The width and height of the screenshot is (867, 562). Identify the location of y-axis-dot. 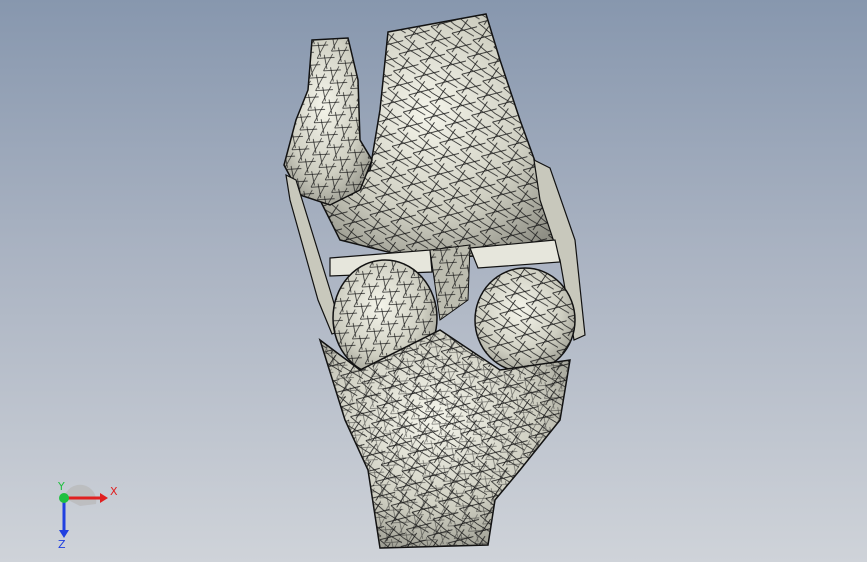
(64, 498).